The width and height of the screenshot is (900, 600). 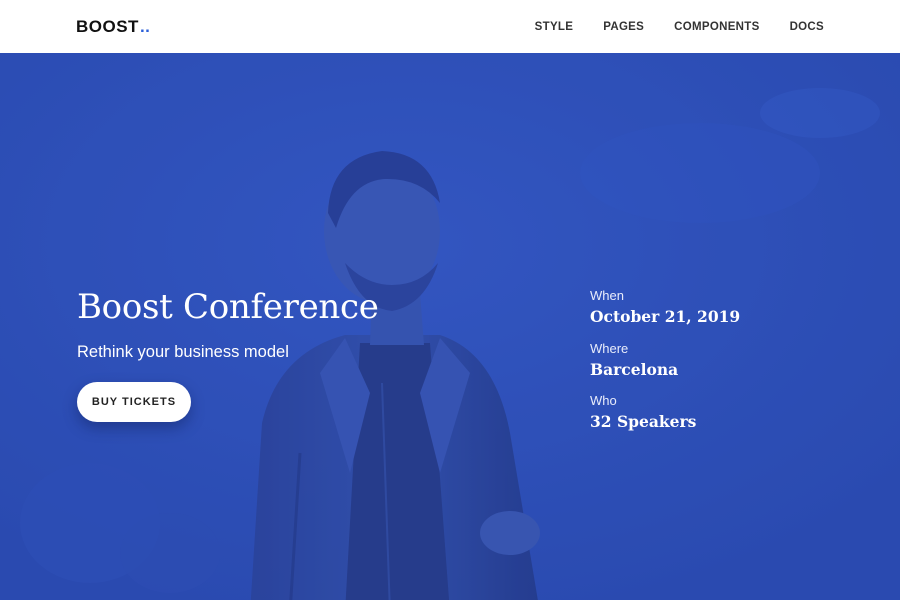 I want to click on when-label: When, so click(x=607, y=295).